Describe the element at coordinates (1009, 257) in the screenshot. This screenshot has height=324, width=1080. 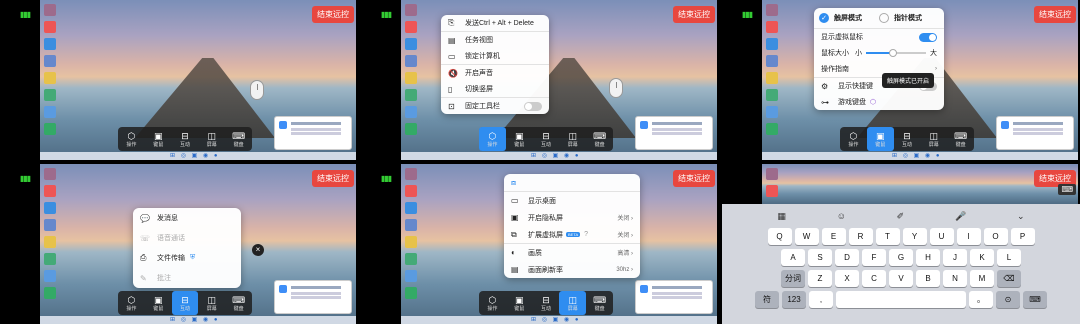
I see `key-L: L` at that location.